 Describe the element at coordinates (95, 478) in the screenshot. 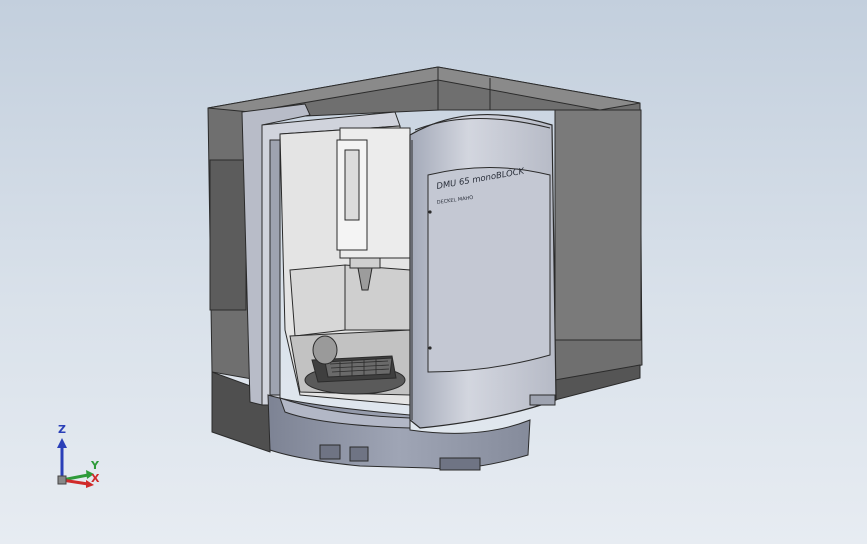

I see `x-axis-label: X` at that location.